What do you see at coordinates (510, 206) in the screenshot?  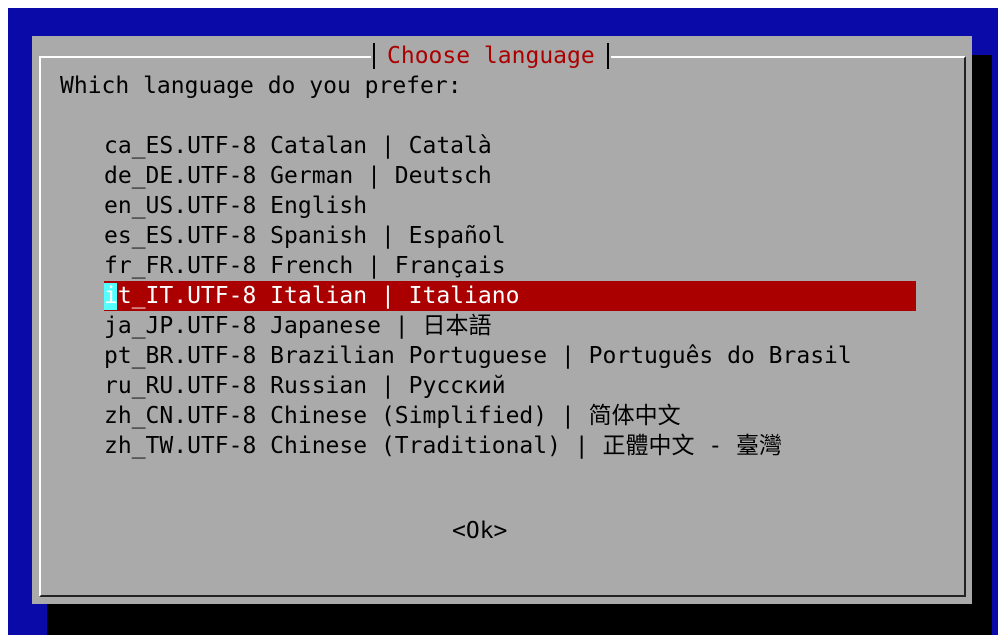 I see `language-option-en: en_US.UTF-8 English` at bounding box center [510, 206].